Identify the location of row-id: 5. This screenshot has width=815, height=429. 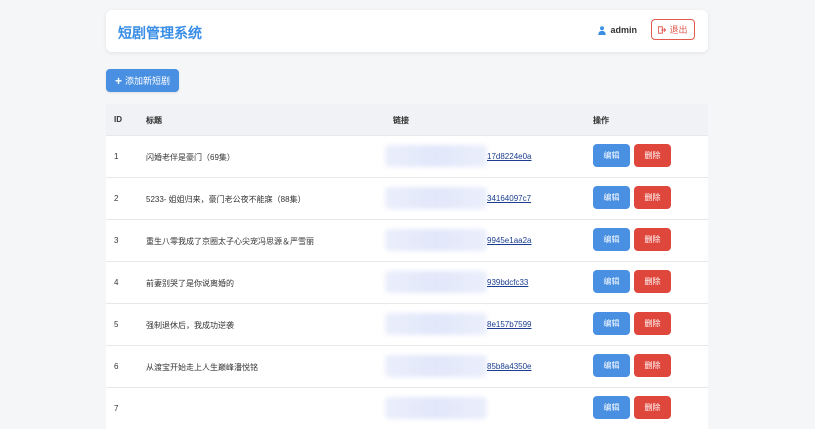
(116, 324).